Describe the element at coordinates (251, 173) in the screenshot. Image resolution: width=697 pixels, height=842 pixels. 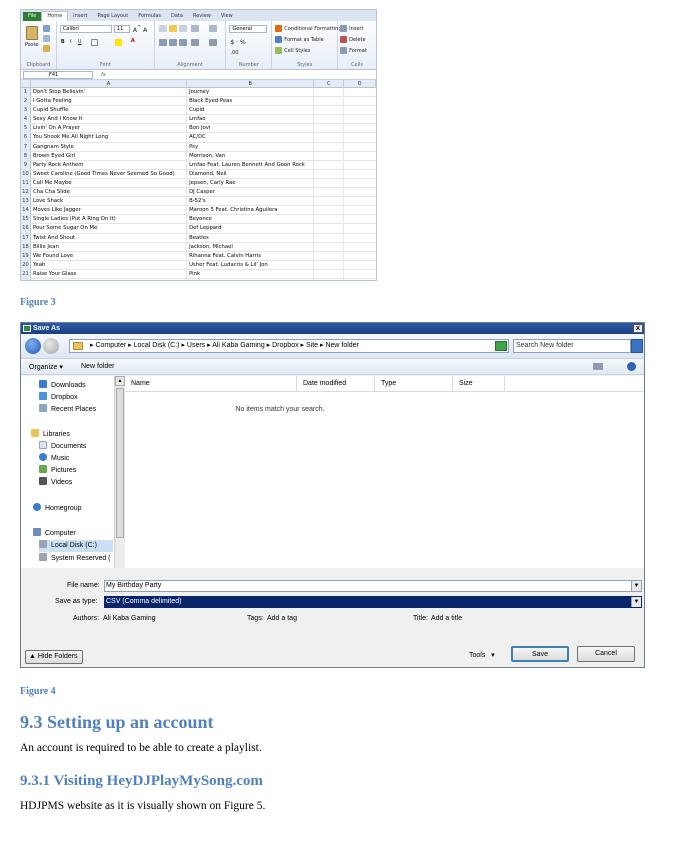
I see `cell-artist: Diamond, Neil` at that location.